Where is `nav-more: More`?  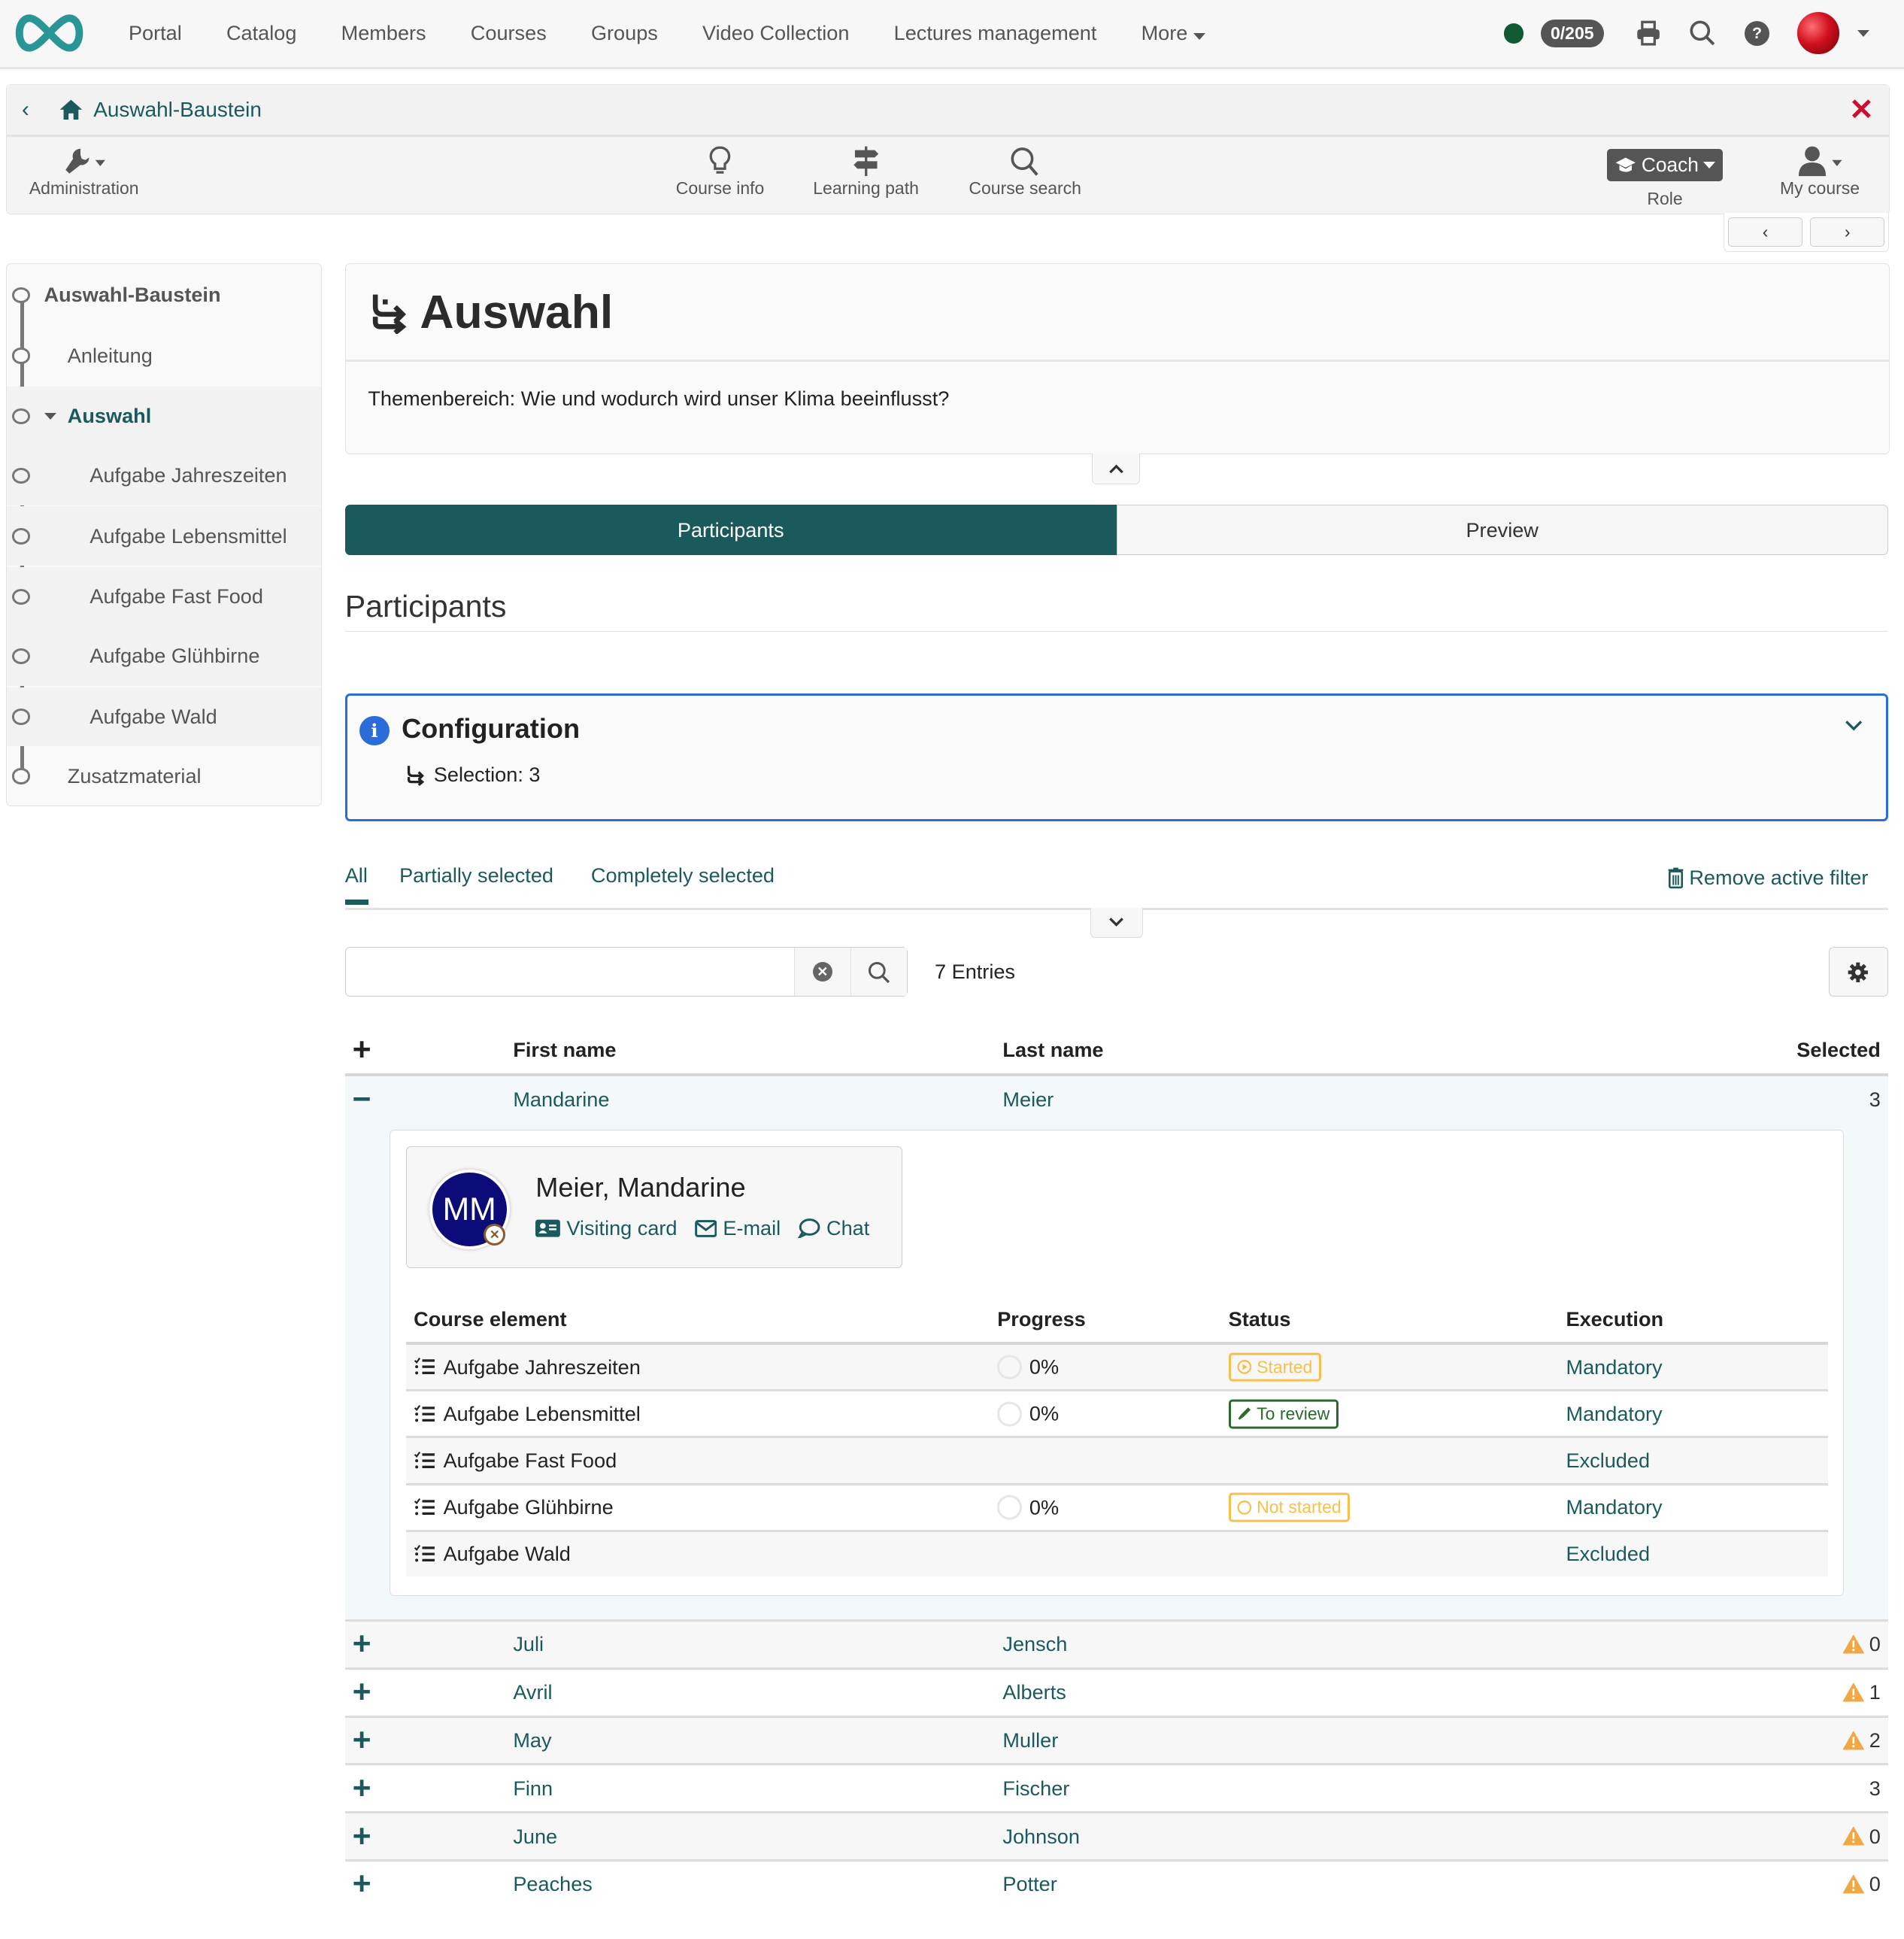 nav-more: More is located at coordinates (1173, 33).